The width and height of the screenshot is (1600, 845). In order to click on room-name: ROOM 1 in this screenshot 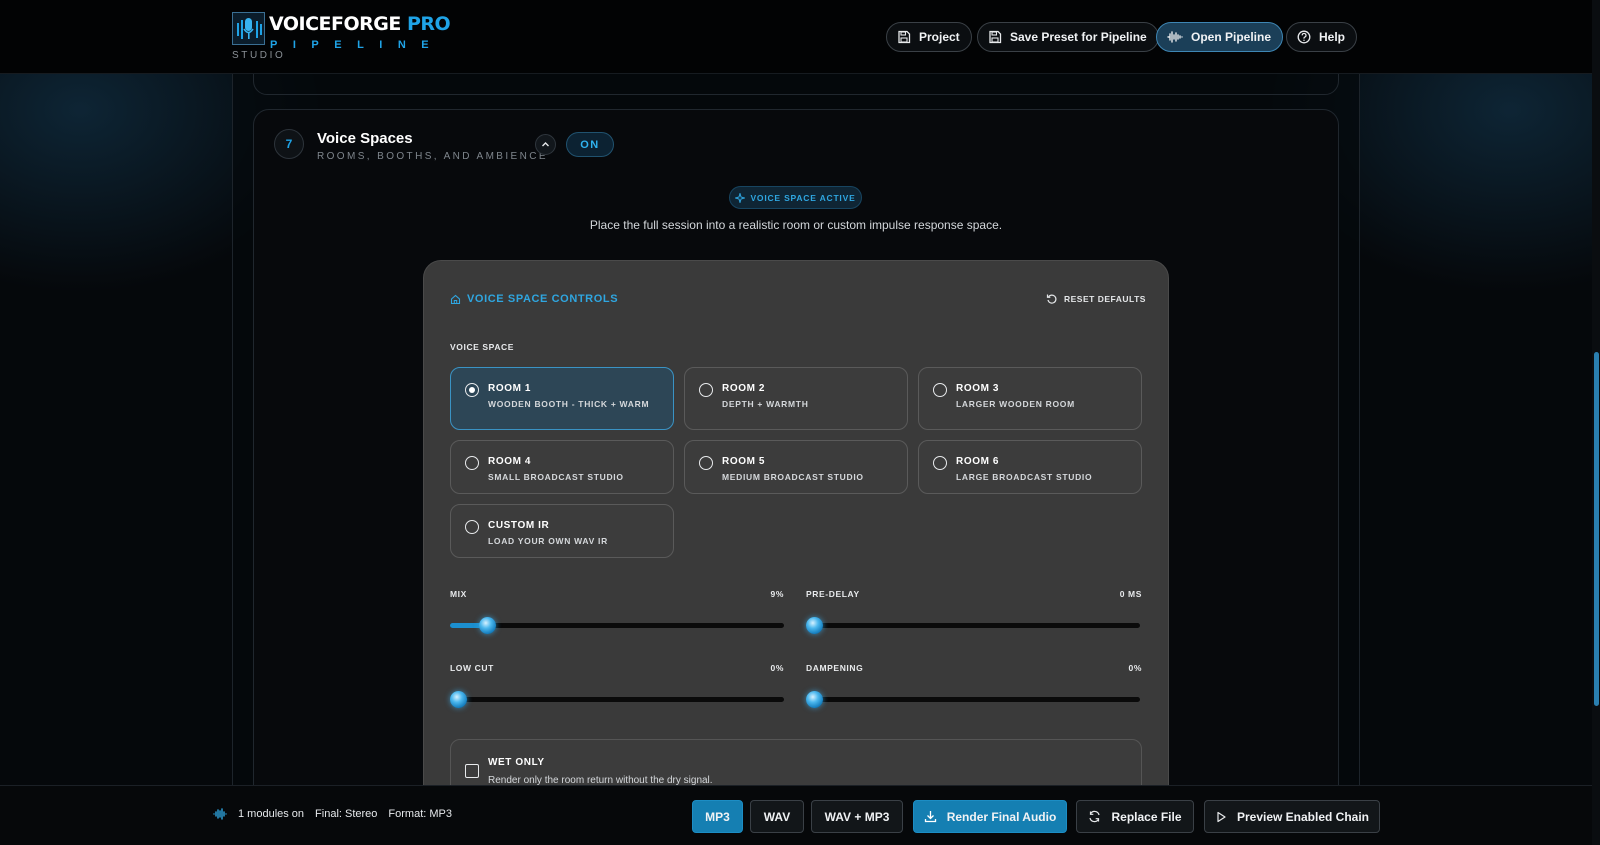, I will do `click(510, 388)`.